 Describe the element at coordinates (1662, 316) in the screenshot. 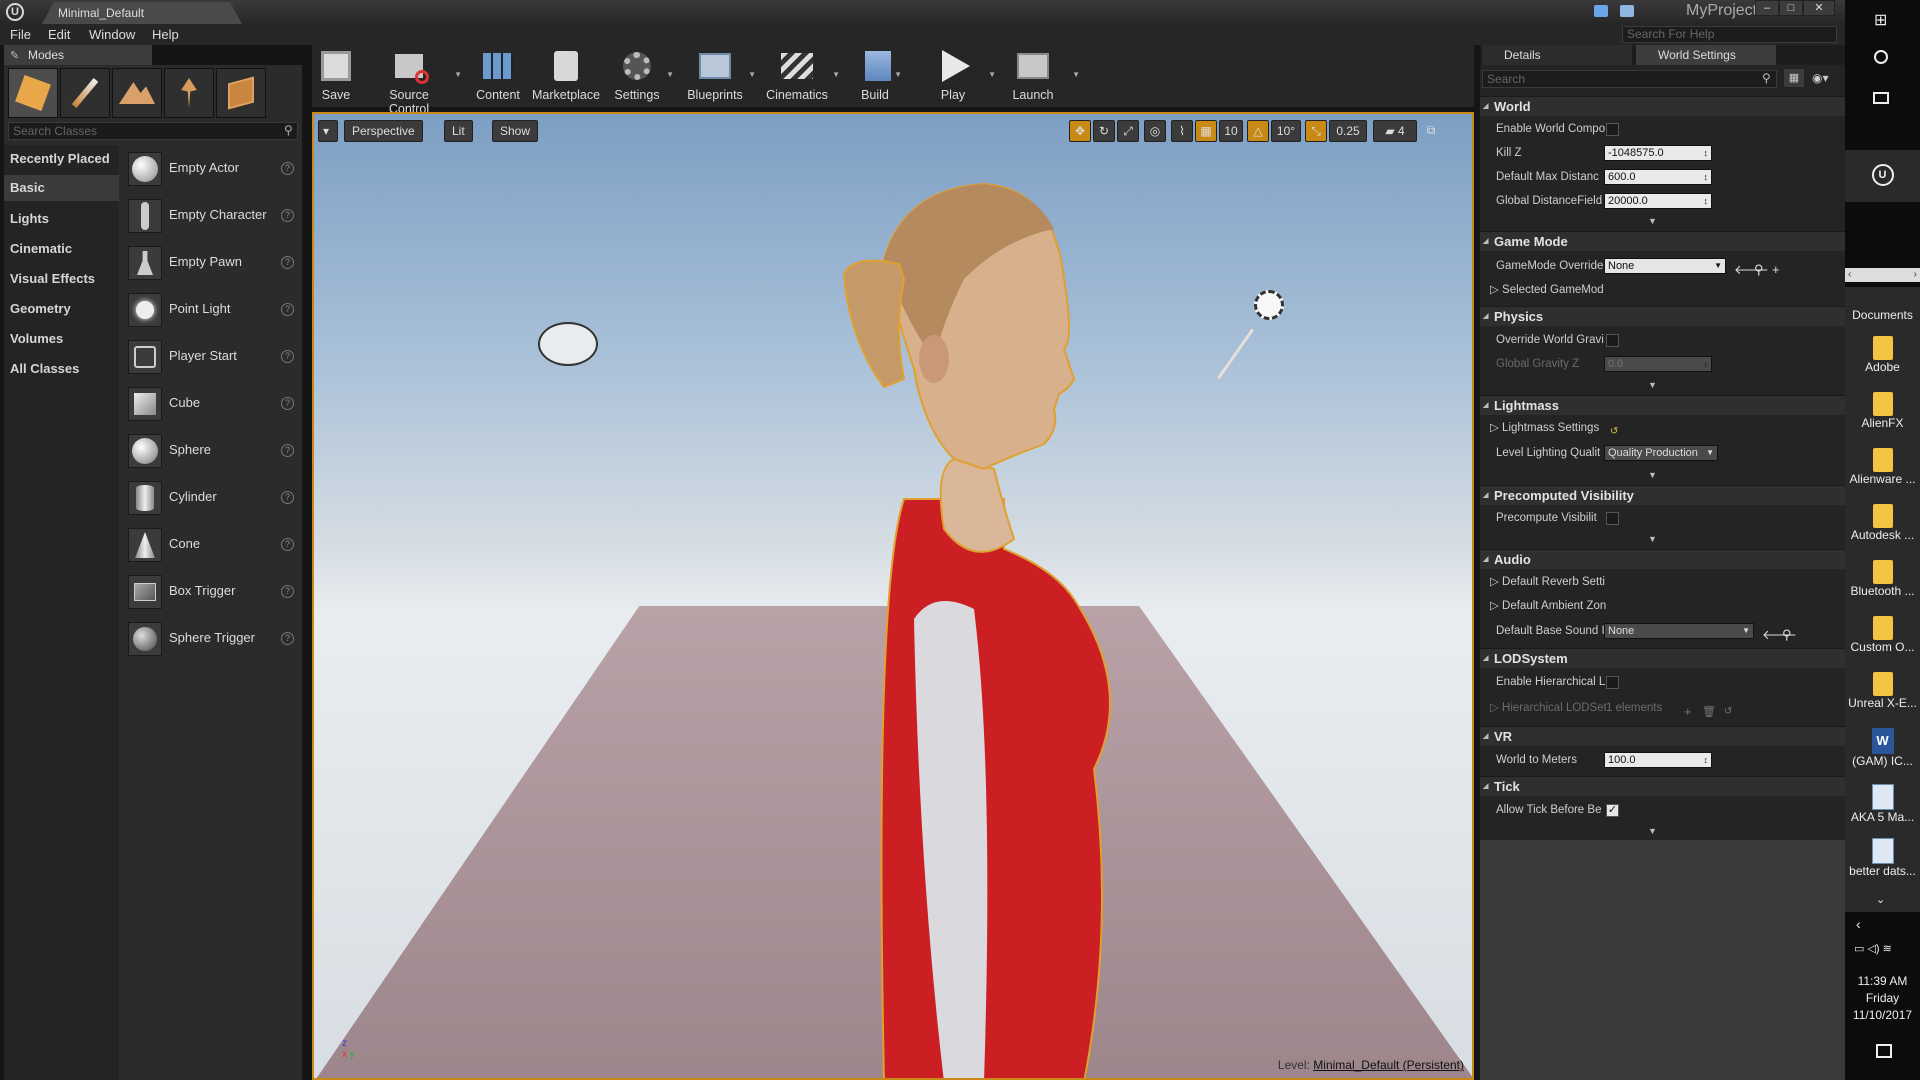

I see `section-physics: Physics` at that location.